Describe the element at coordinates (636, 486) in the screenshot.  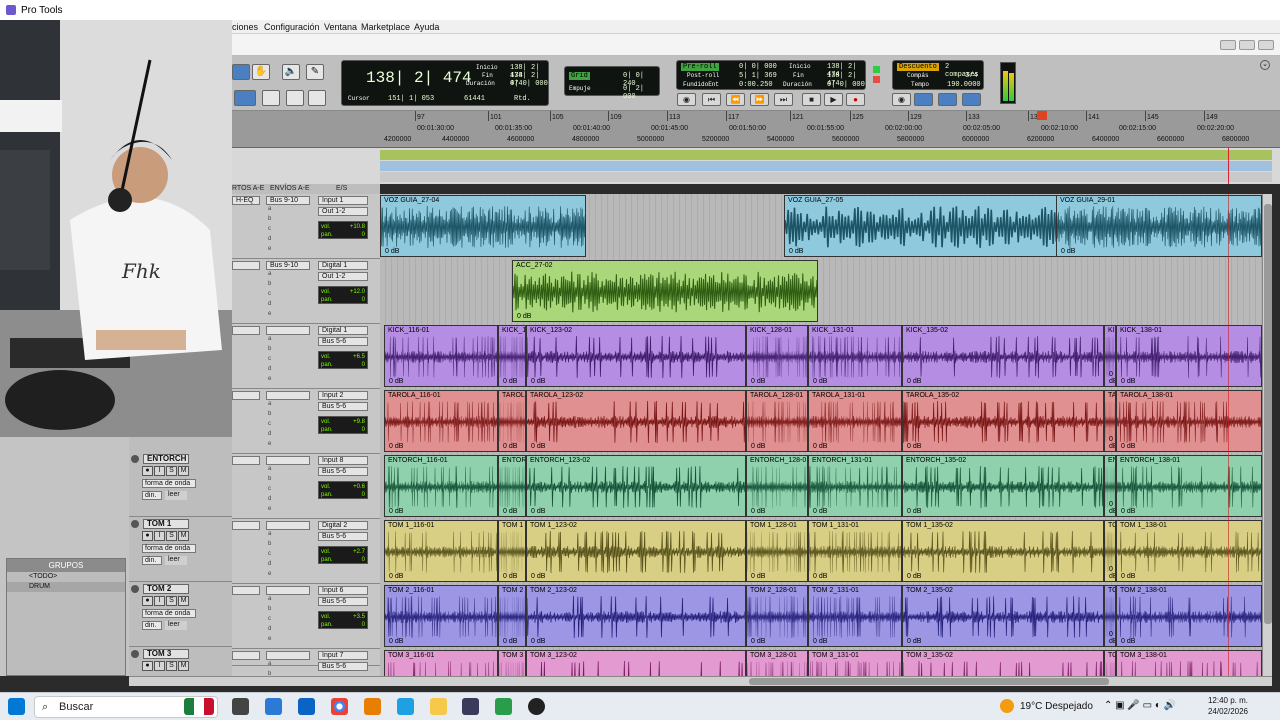
I see `audio-clip: ENTORCH_123-02 0 dB` at that location.